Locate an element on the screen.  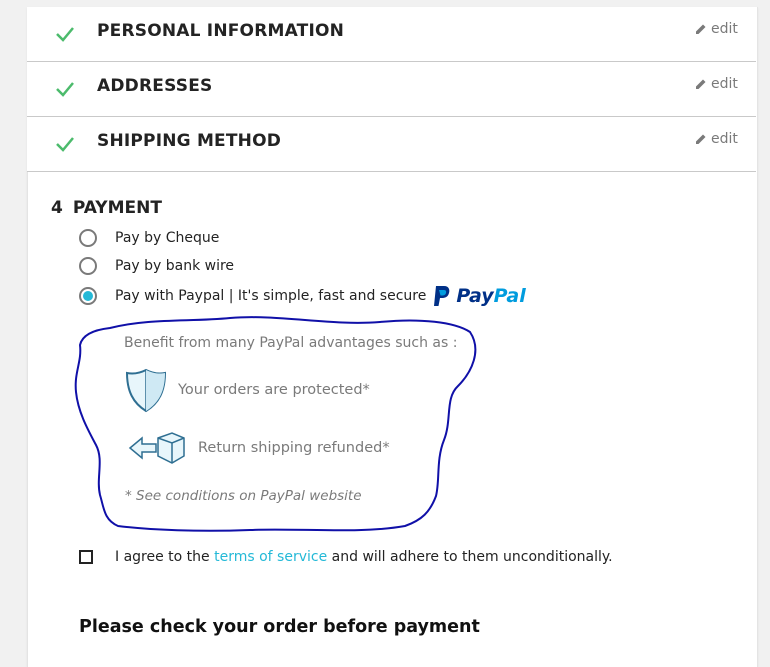
payment-heading: 4 PAYMENT is located at coordinates (106, 208).